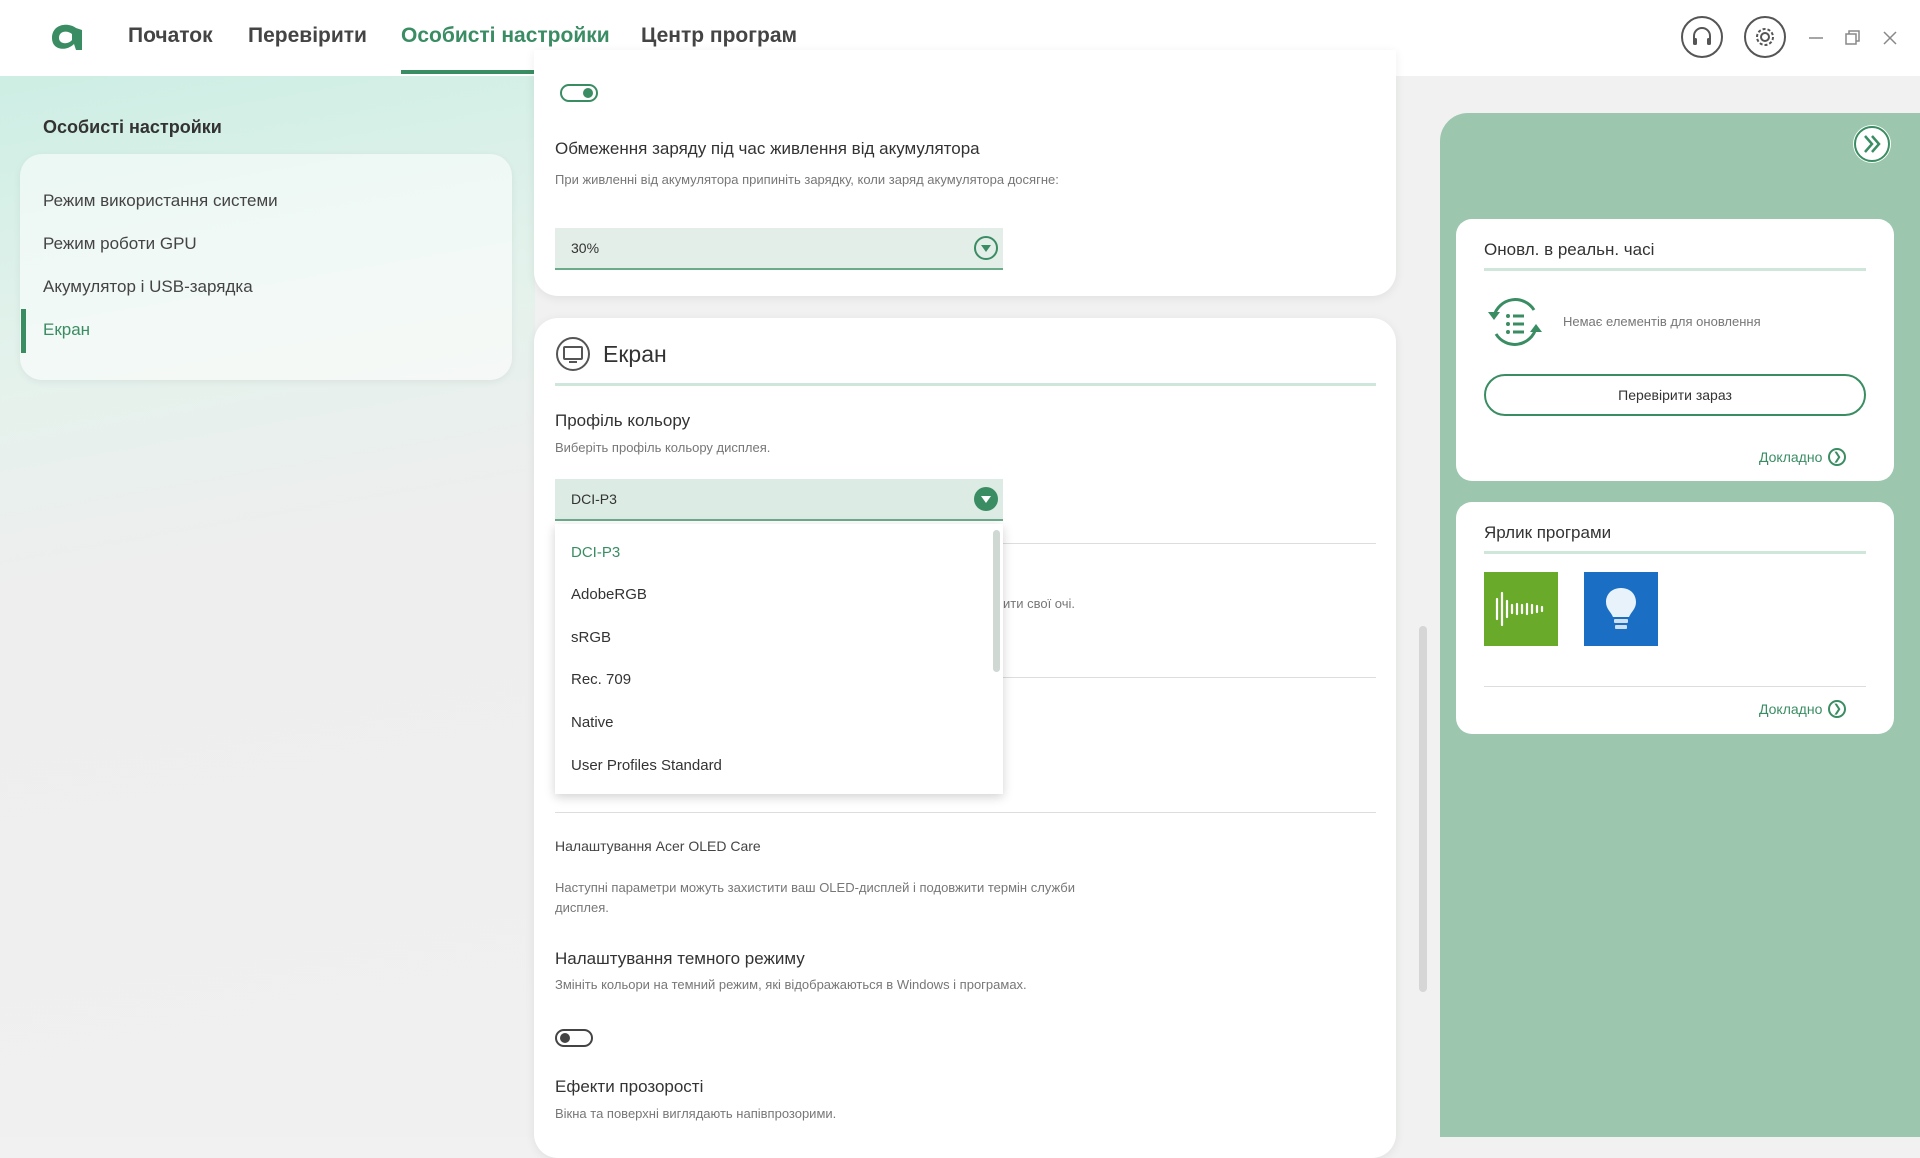 The image size is (1920, 1158). Describe the element at coordinates (266, 267) in the screenshot. I see `sidebar-nav-card` at that location.